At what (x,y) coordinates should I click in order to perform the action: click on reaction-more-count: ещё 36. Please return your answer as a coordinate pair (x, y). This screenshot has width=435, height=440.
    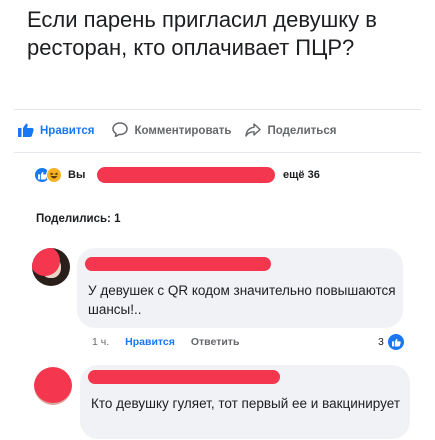
    Looking at the image, I should click on (301, 175).